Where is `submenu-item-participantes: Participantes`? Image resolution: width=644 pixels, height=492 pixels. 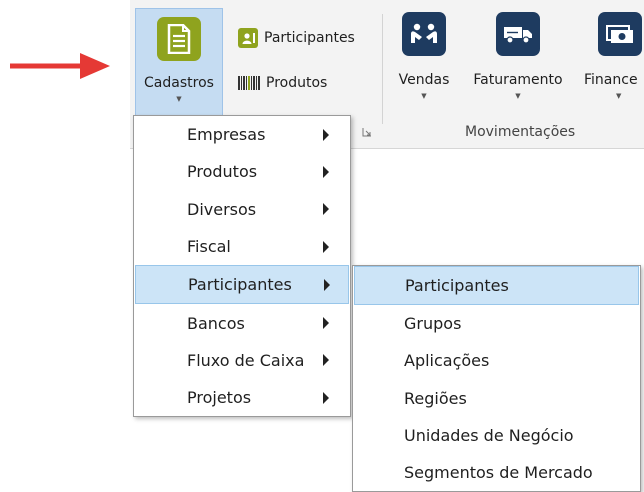 submenu-item-participantes: Participantes is located at coordinates (496, 286).